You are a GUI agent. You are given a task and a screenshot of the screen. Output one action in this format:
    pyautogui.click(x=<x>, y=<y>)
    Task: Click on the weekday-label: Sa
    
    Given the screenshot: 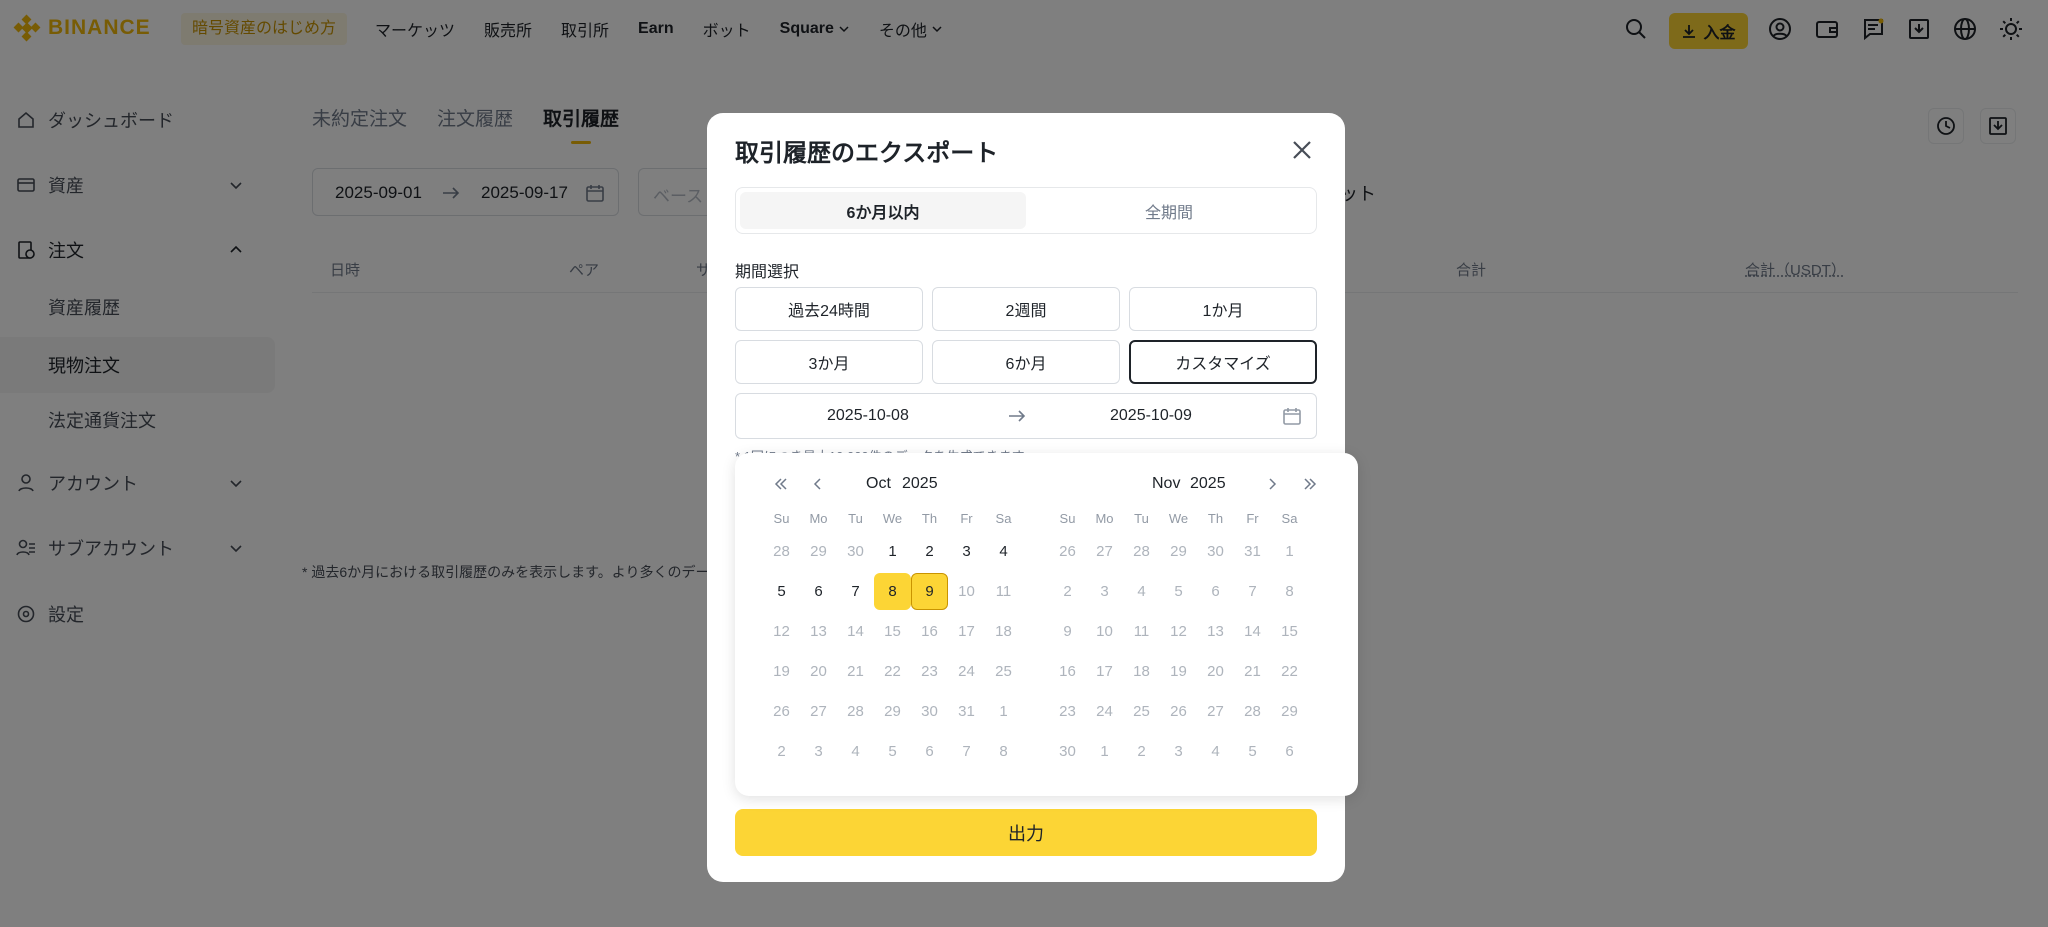 What is the action you would take?
    pyautogui.click(x=1003, y=518)
    